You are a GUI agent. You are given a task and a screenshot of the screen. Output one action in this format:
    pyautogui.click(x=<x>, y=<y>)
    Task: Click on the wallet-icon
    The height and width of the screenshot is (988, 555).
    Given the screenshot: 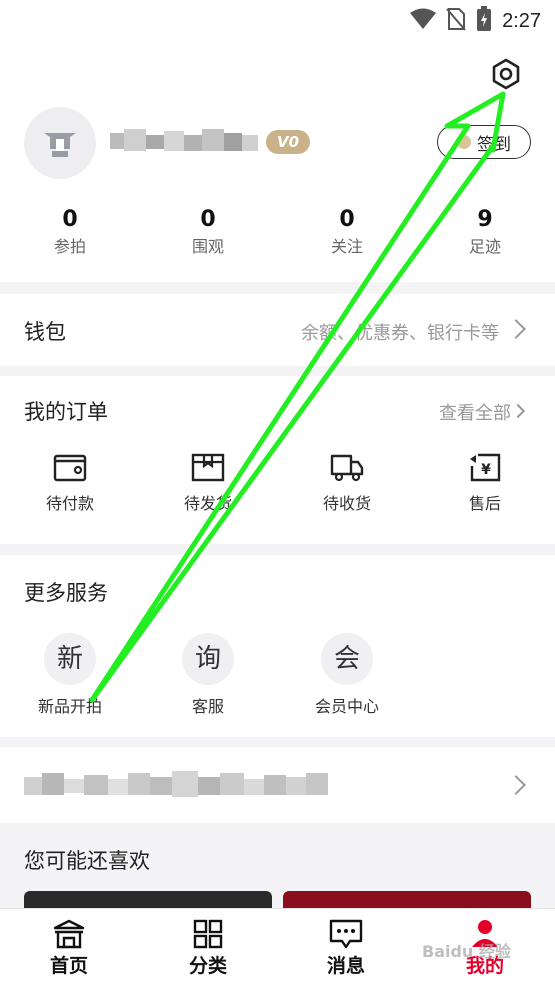 What is the action you would take?
    pyautogui.click(x=70, y=467)
    